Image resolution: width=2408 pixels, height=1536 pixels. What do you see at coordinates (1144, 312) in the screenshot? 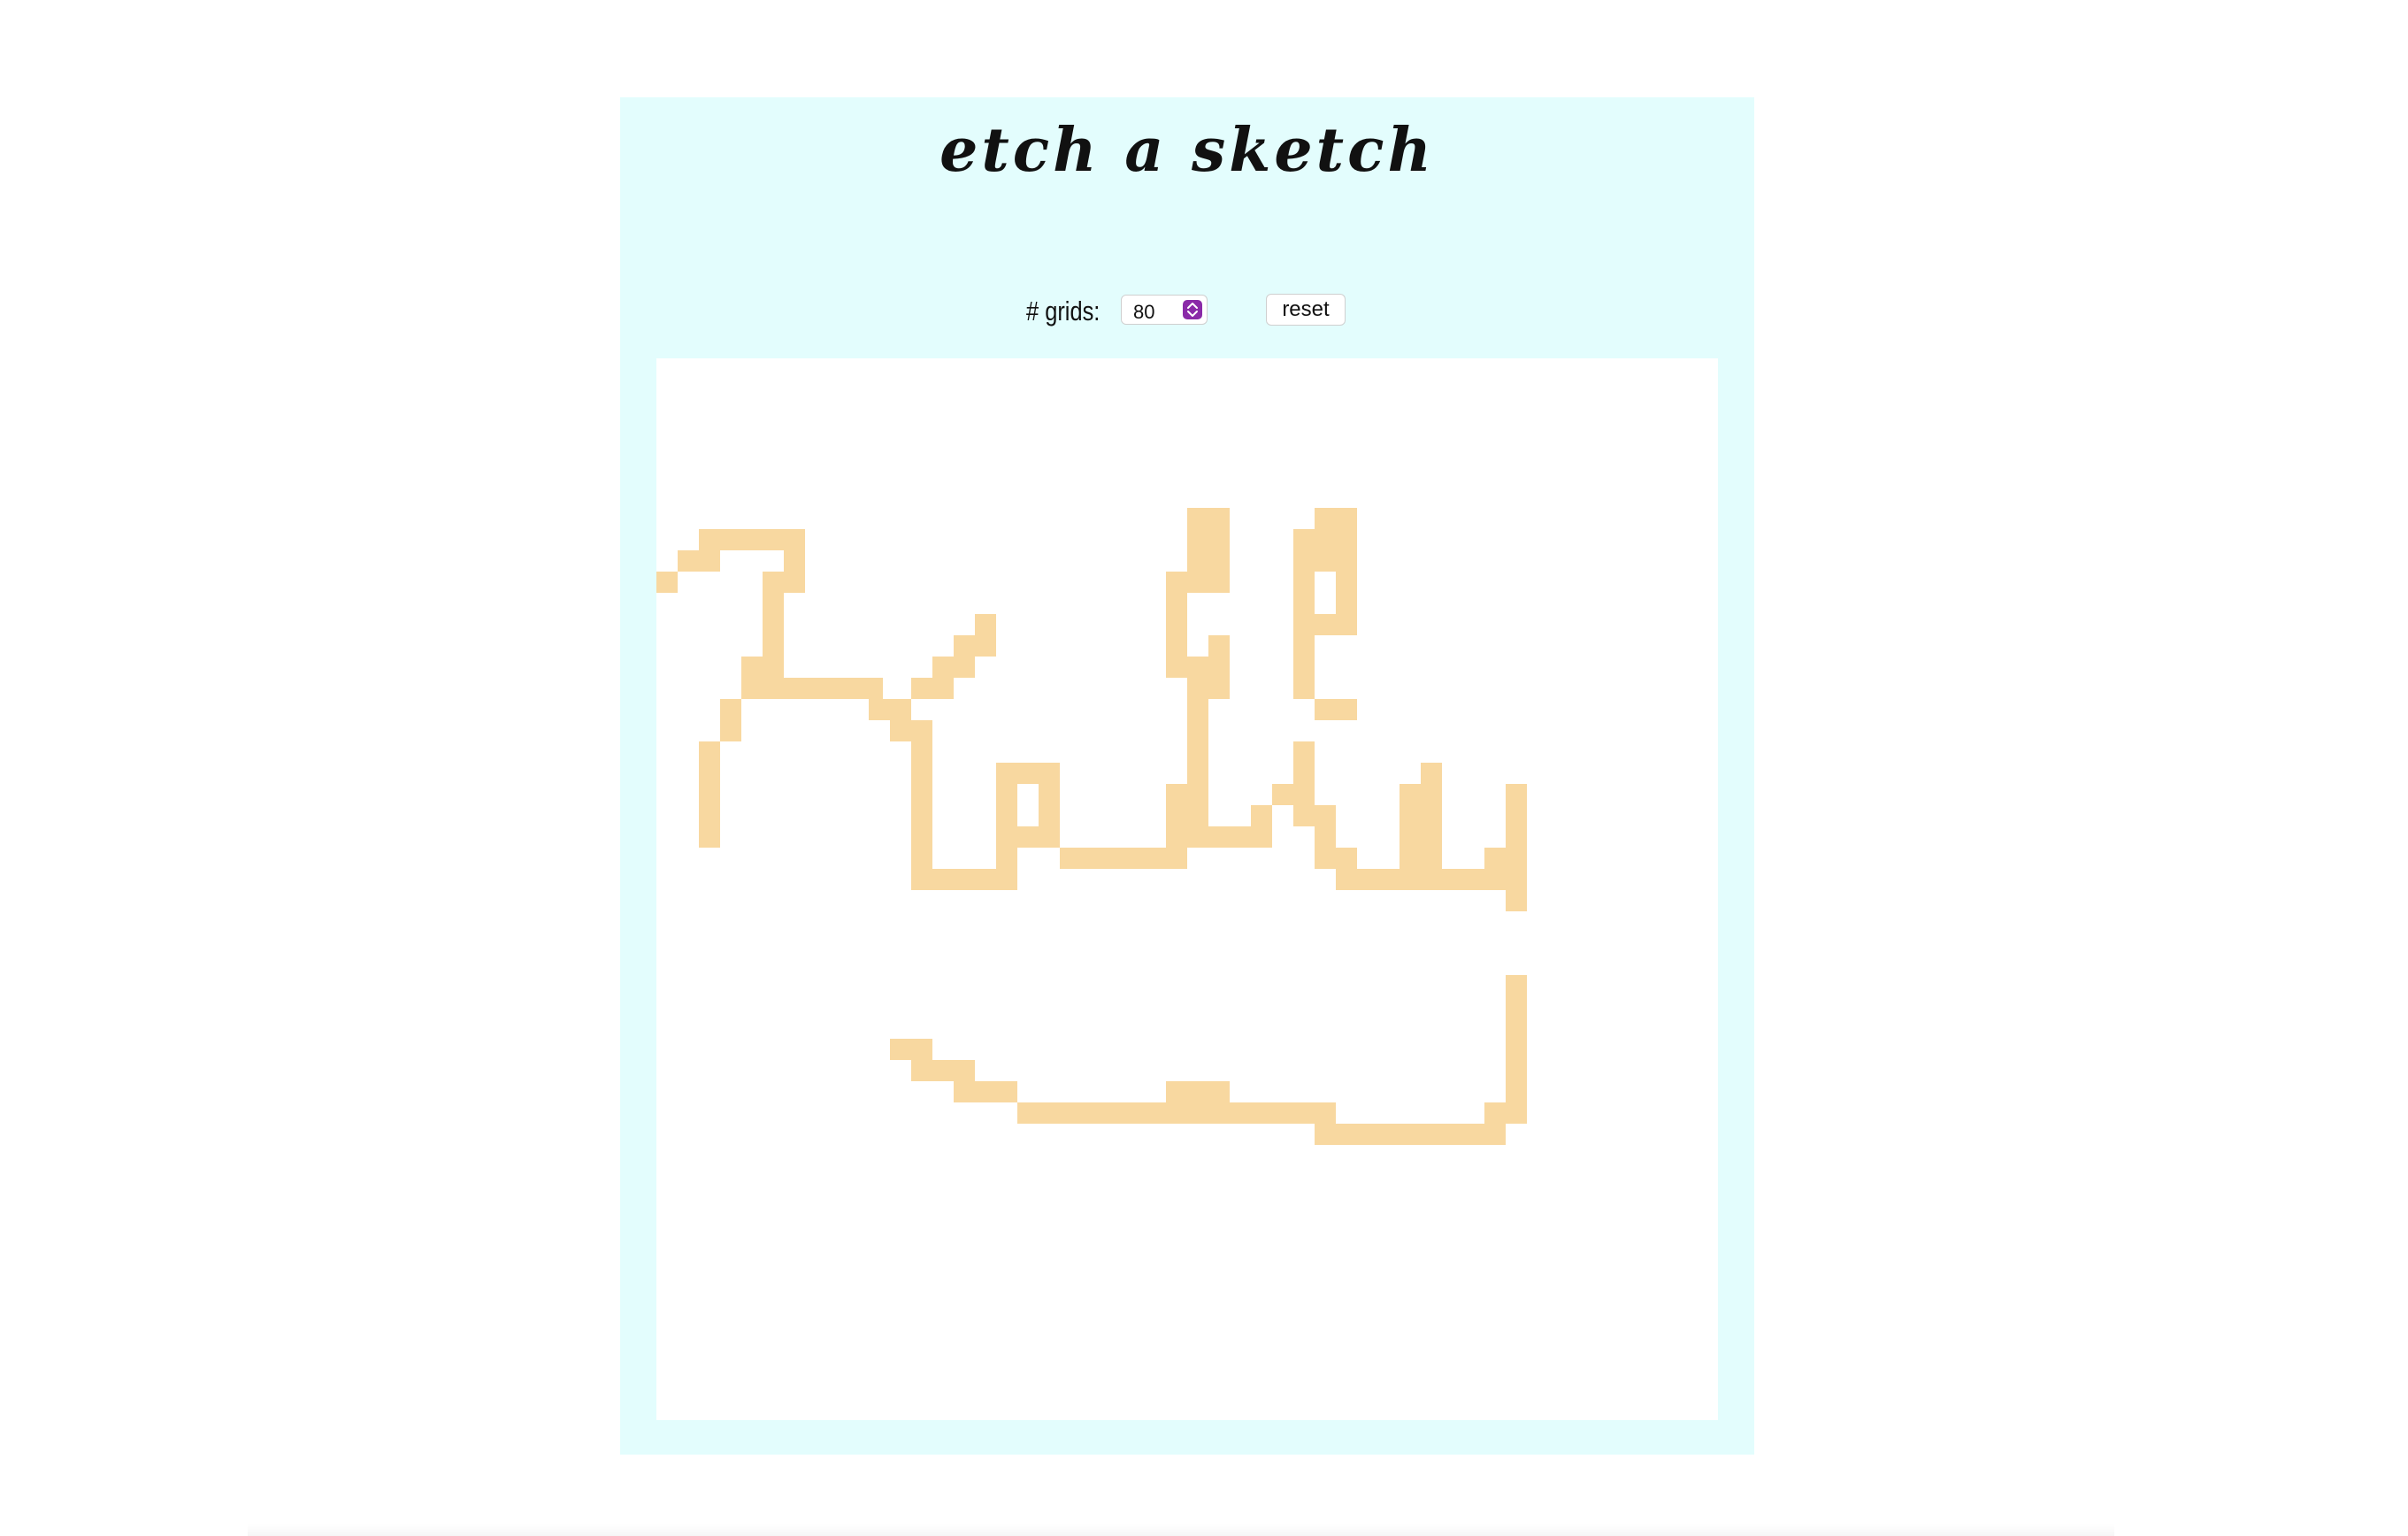
I see `grid-count-value: 80` at bounding box center [1144, 312].